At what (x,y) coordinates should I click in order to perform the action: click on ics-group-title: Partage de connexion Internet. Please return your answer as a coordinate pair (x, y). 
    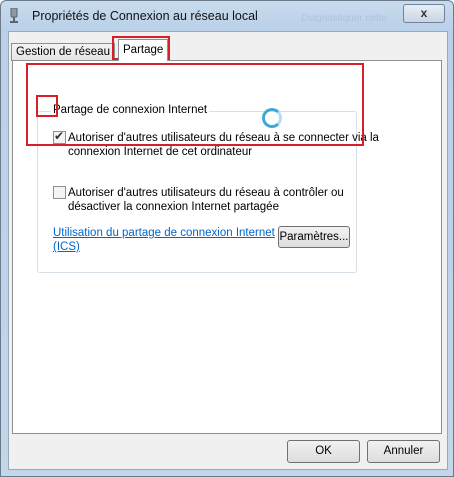
    Looking at the image, I should click on (130, 110).